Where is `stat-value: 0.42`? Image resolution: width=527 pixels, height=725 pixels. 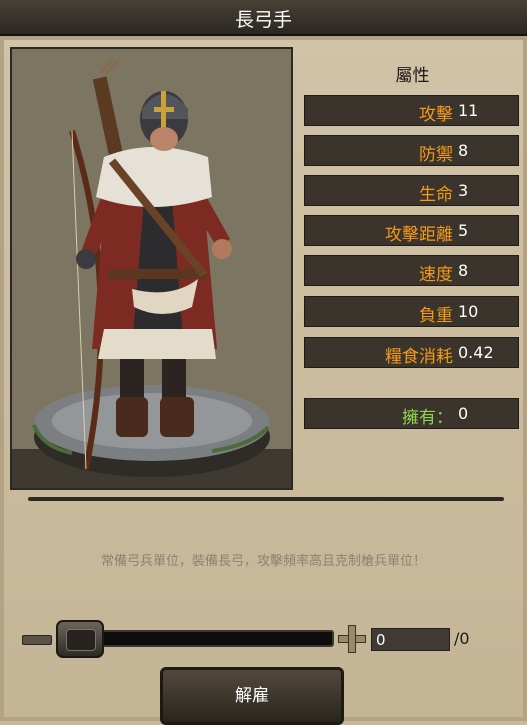
stat-value: 0.42 is located at coordinates (476, 352).